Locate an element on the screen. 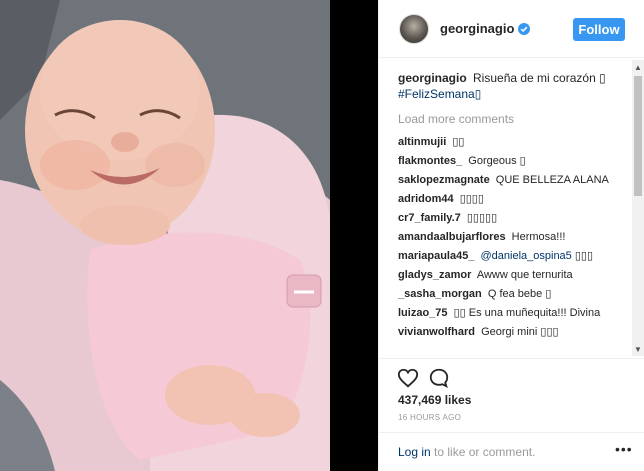 This screenshot has width=644, height=471. scrollbar-thumb is located at coordinates (638, 136).